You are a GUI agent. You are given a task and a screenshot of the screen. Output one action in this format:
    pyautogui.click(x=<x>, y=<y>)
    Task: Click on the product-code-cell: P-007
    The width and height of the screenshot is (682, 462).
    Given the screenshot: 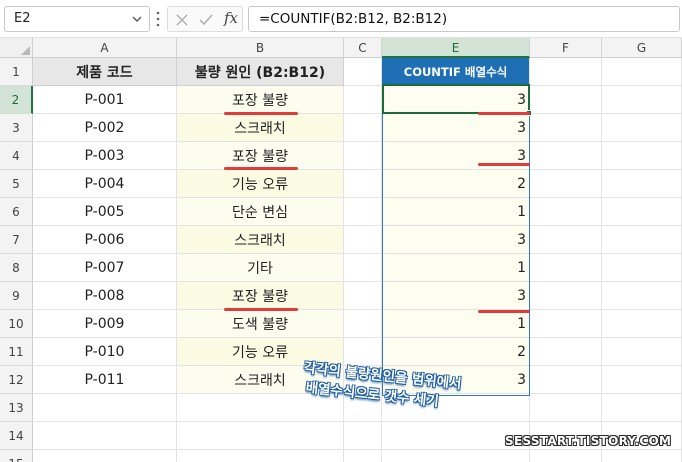 What is the action you would take?
    pyautogui.click(x=105, y=268)
    